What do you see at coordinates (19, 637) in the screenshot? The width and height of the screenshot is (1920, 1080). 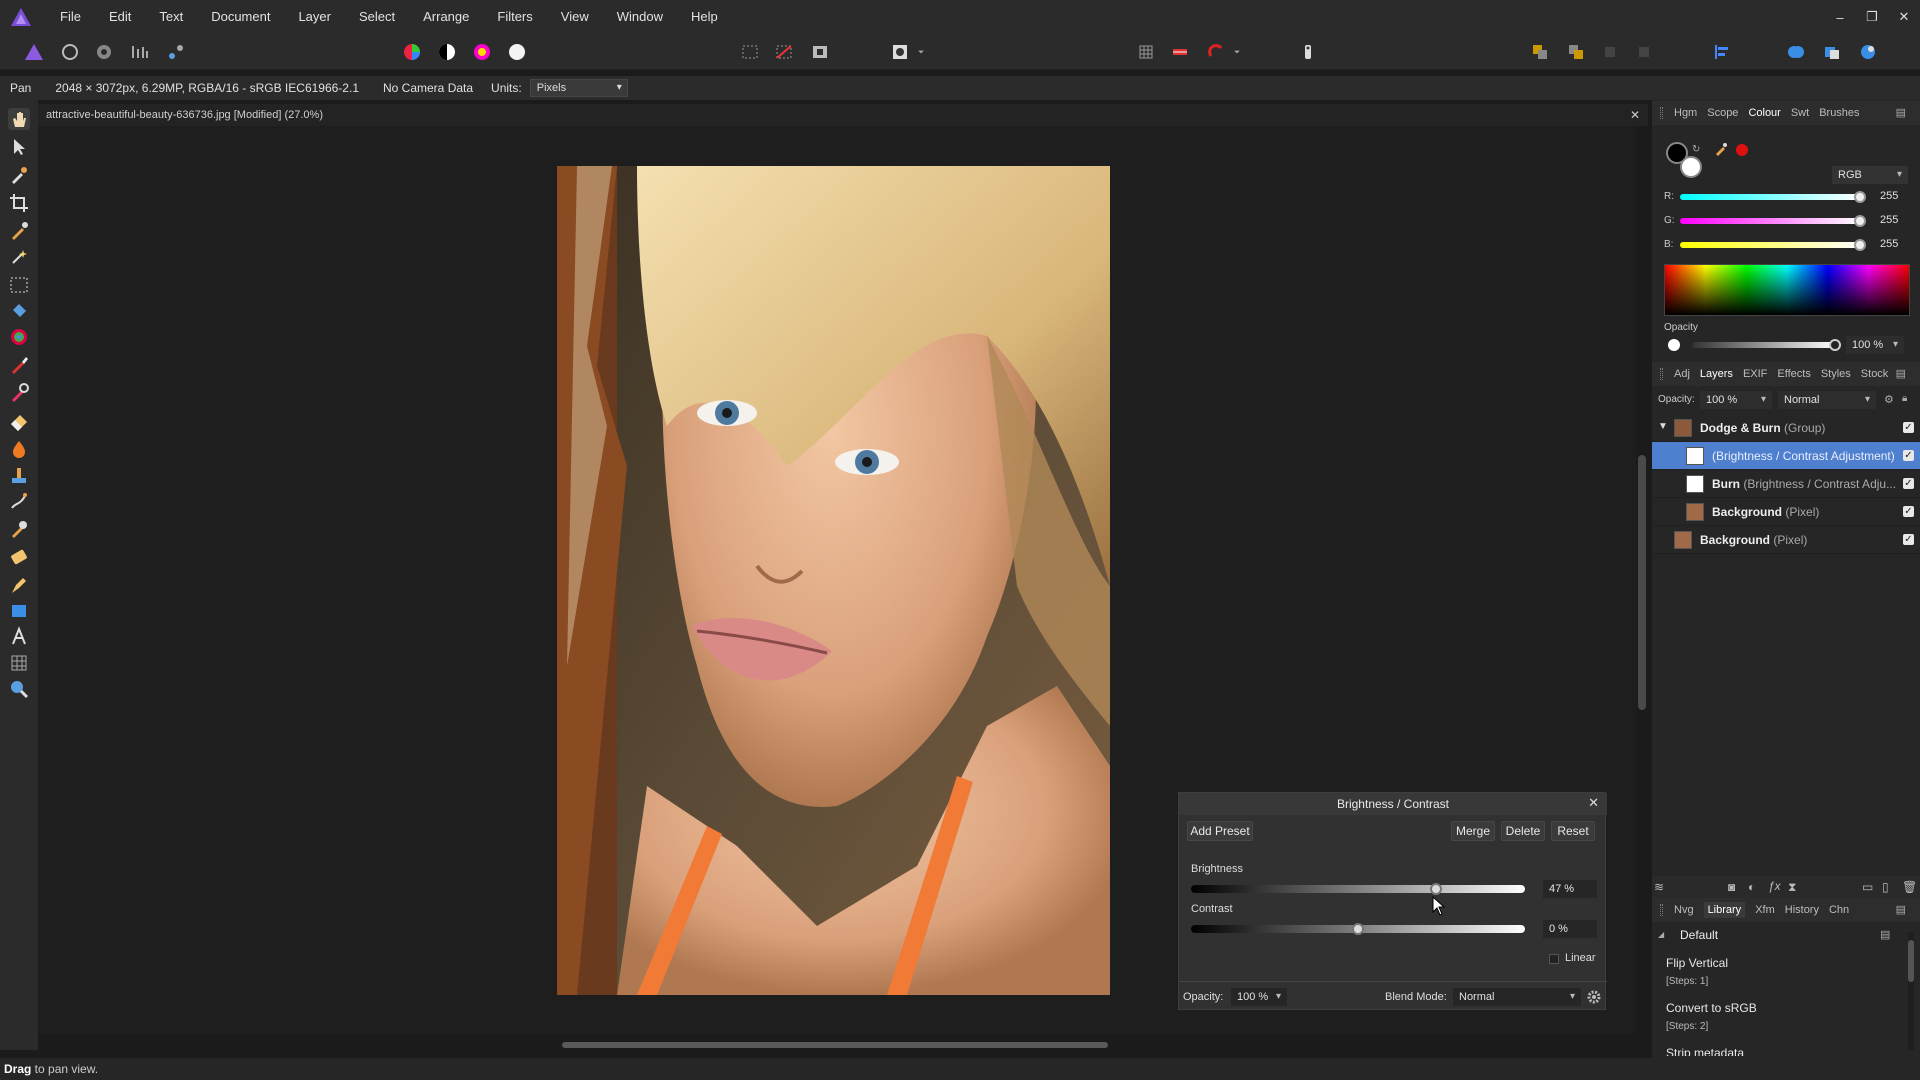 I see `text-tool-icon` at bounding box center [19, 637].